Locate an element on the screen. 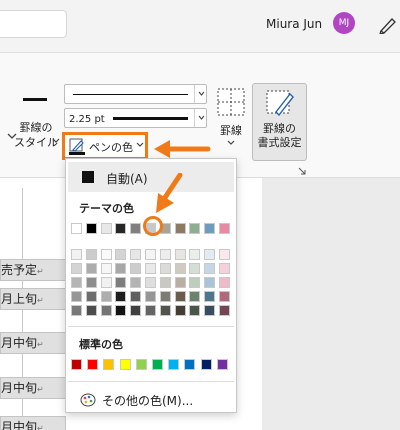  border-style-label-1: 罫線の is located at coordinates (36, 127).